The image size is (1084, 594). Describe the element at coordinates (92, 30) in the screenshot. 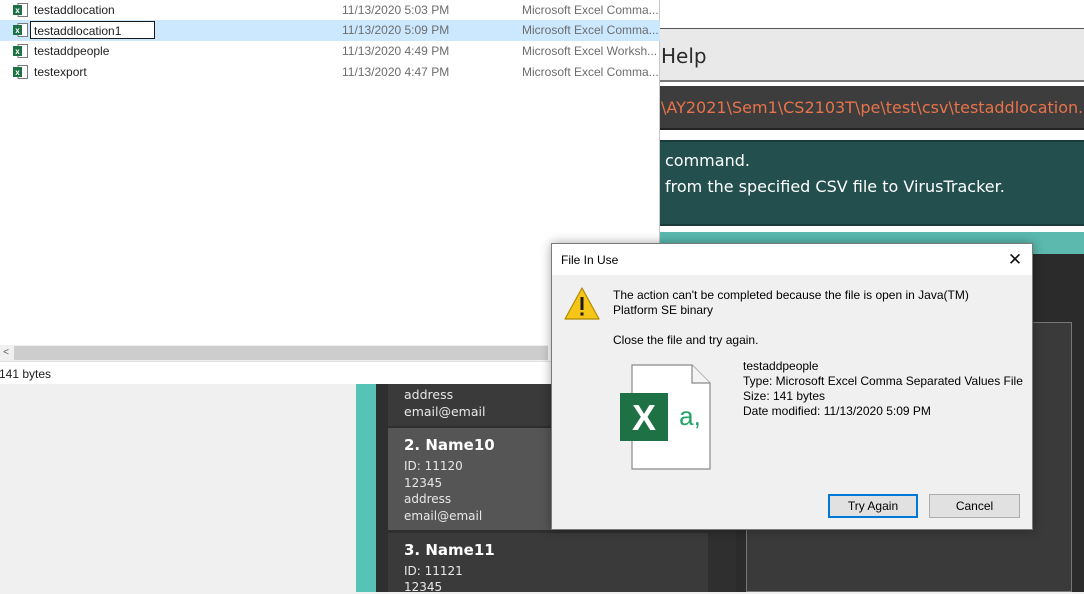

I see `rename-input: testaddlocation1` at that location.